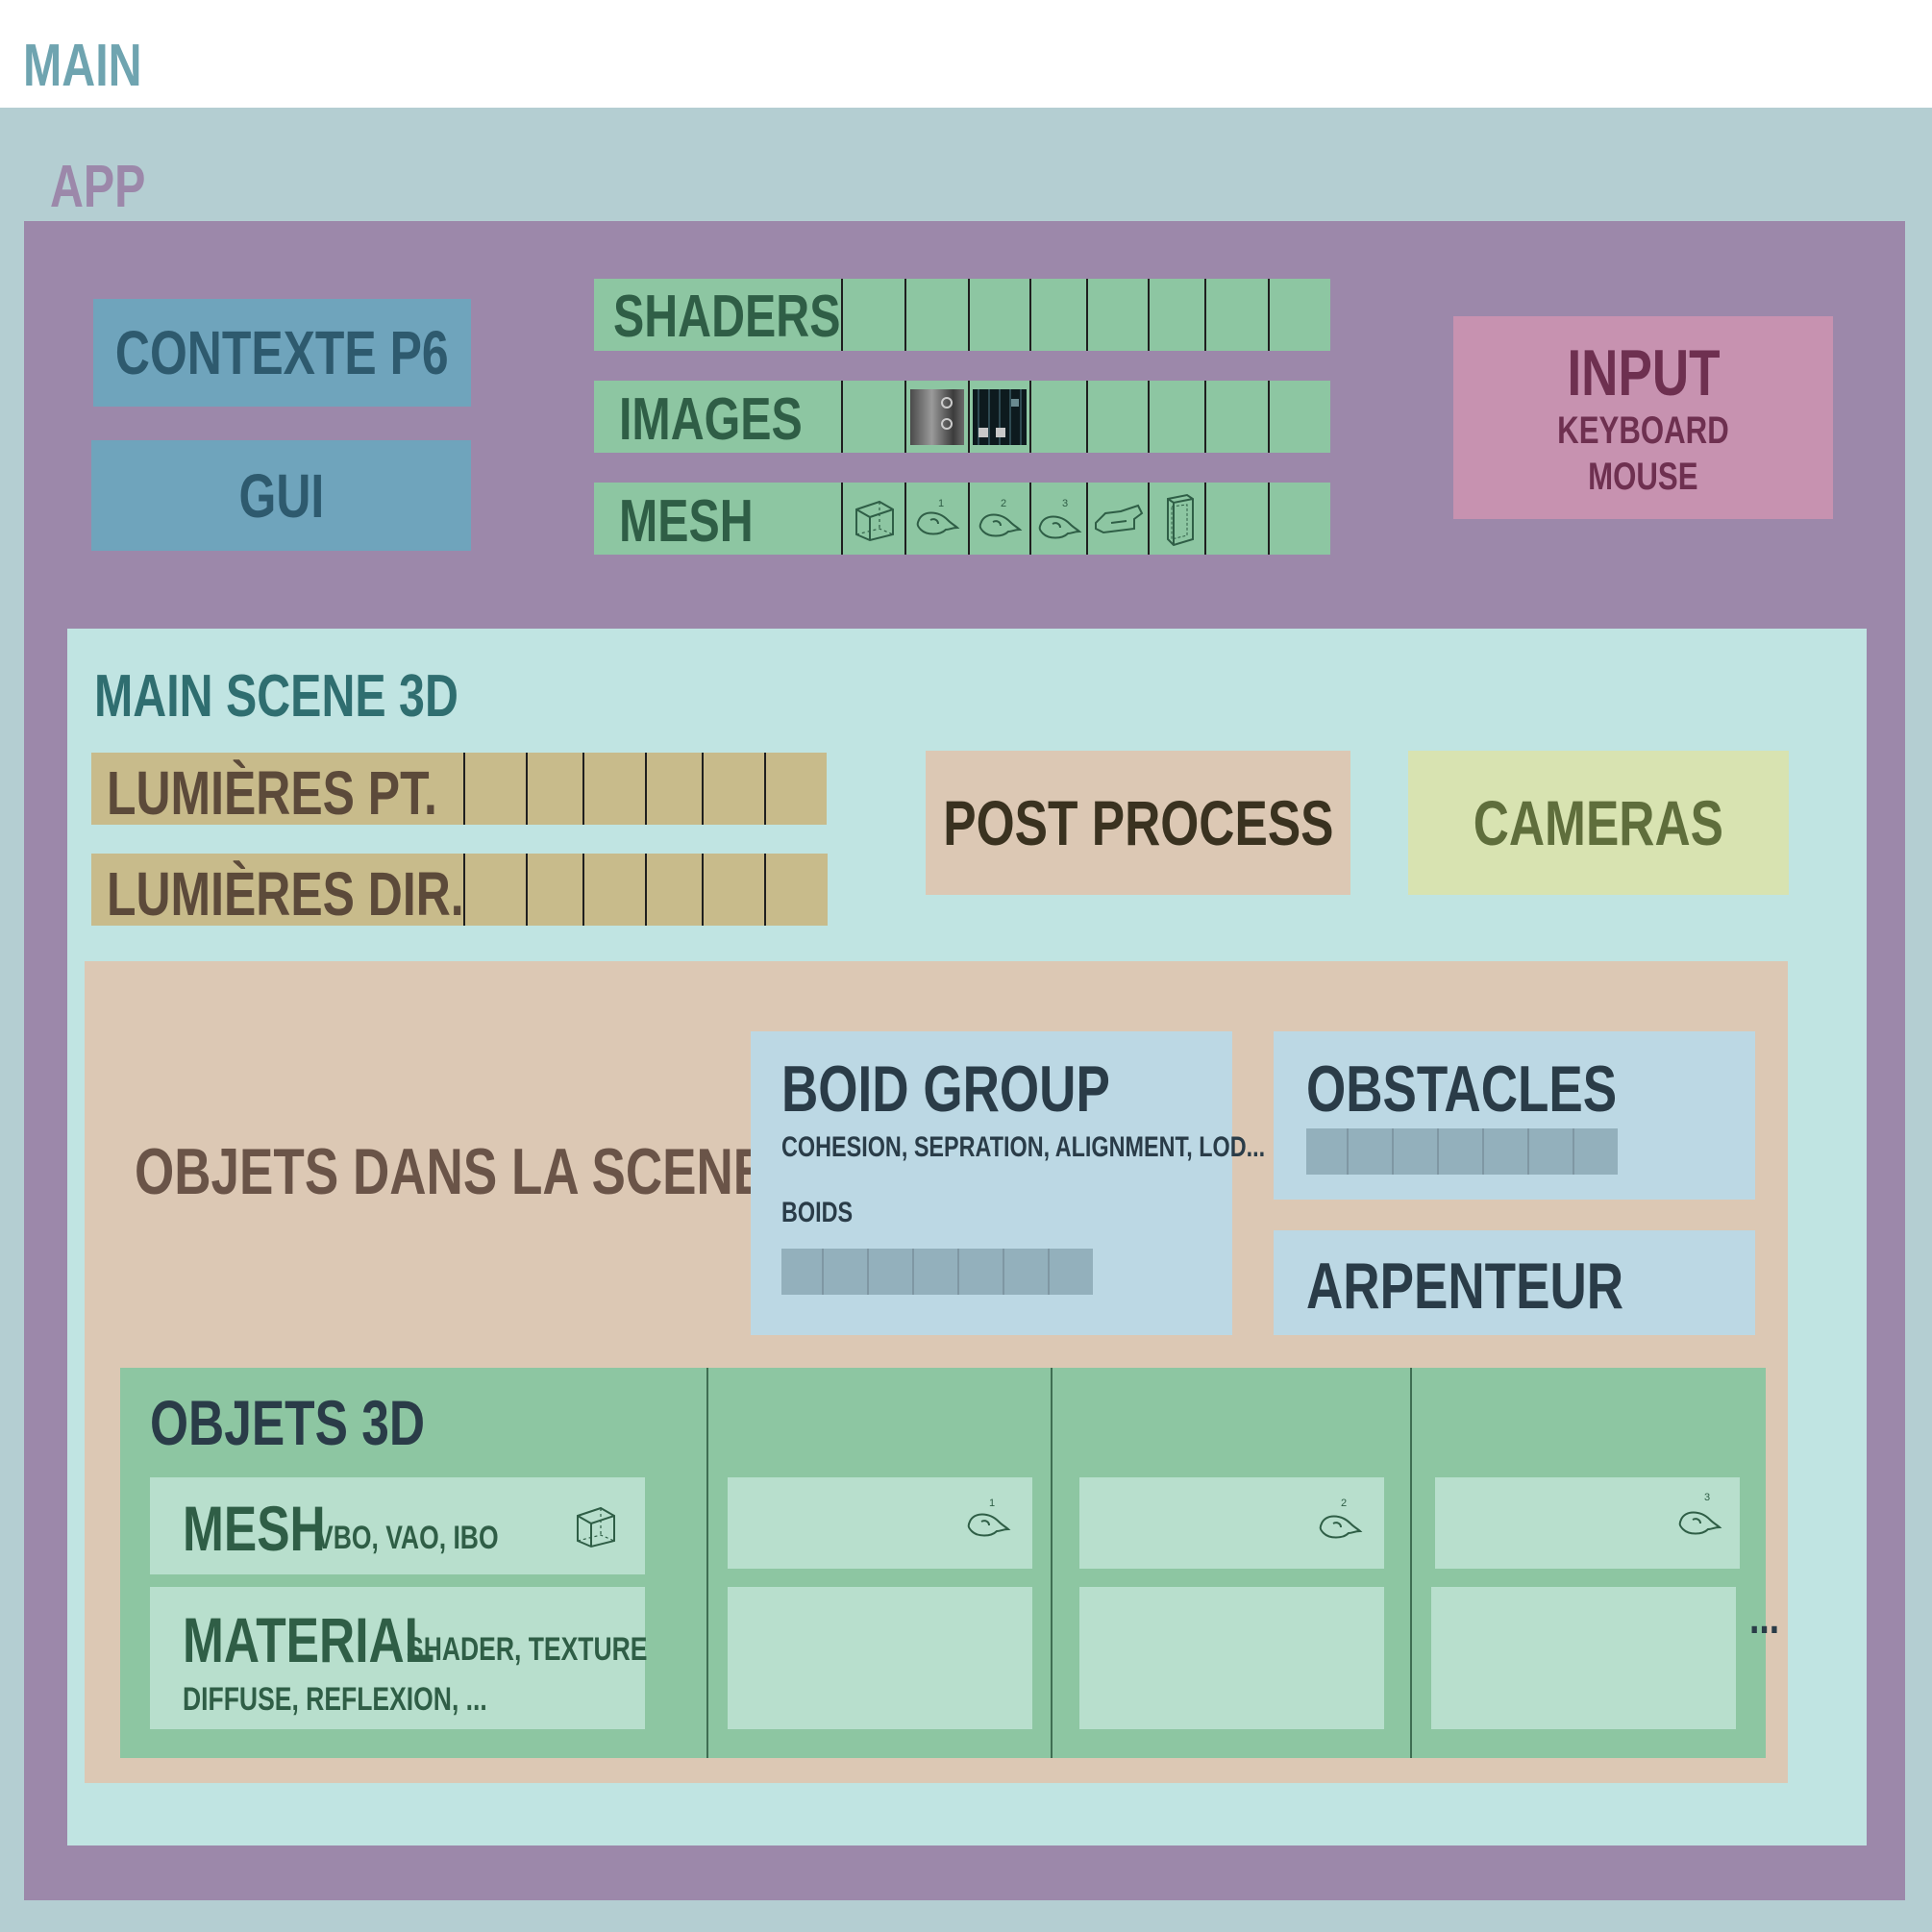  I want to click on input-box: INPUT KEYBOARD MOUSE, so click(1643, 417).